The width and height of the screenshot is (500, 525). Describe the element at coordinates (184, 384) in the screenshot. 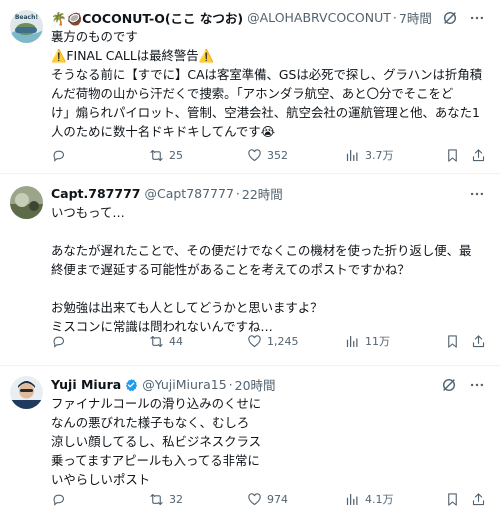

I see `author-handle: @YujiMiura15` at that location.